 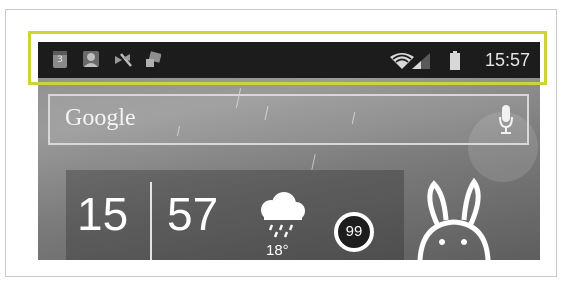 I want to click on rain-cloud-icon, so click(x=282, y=217).